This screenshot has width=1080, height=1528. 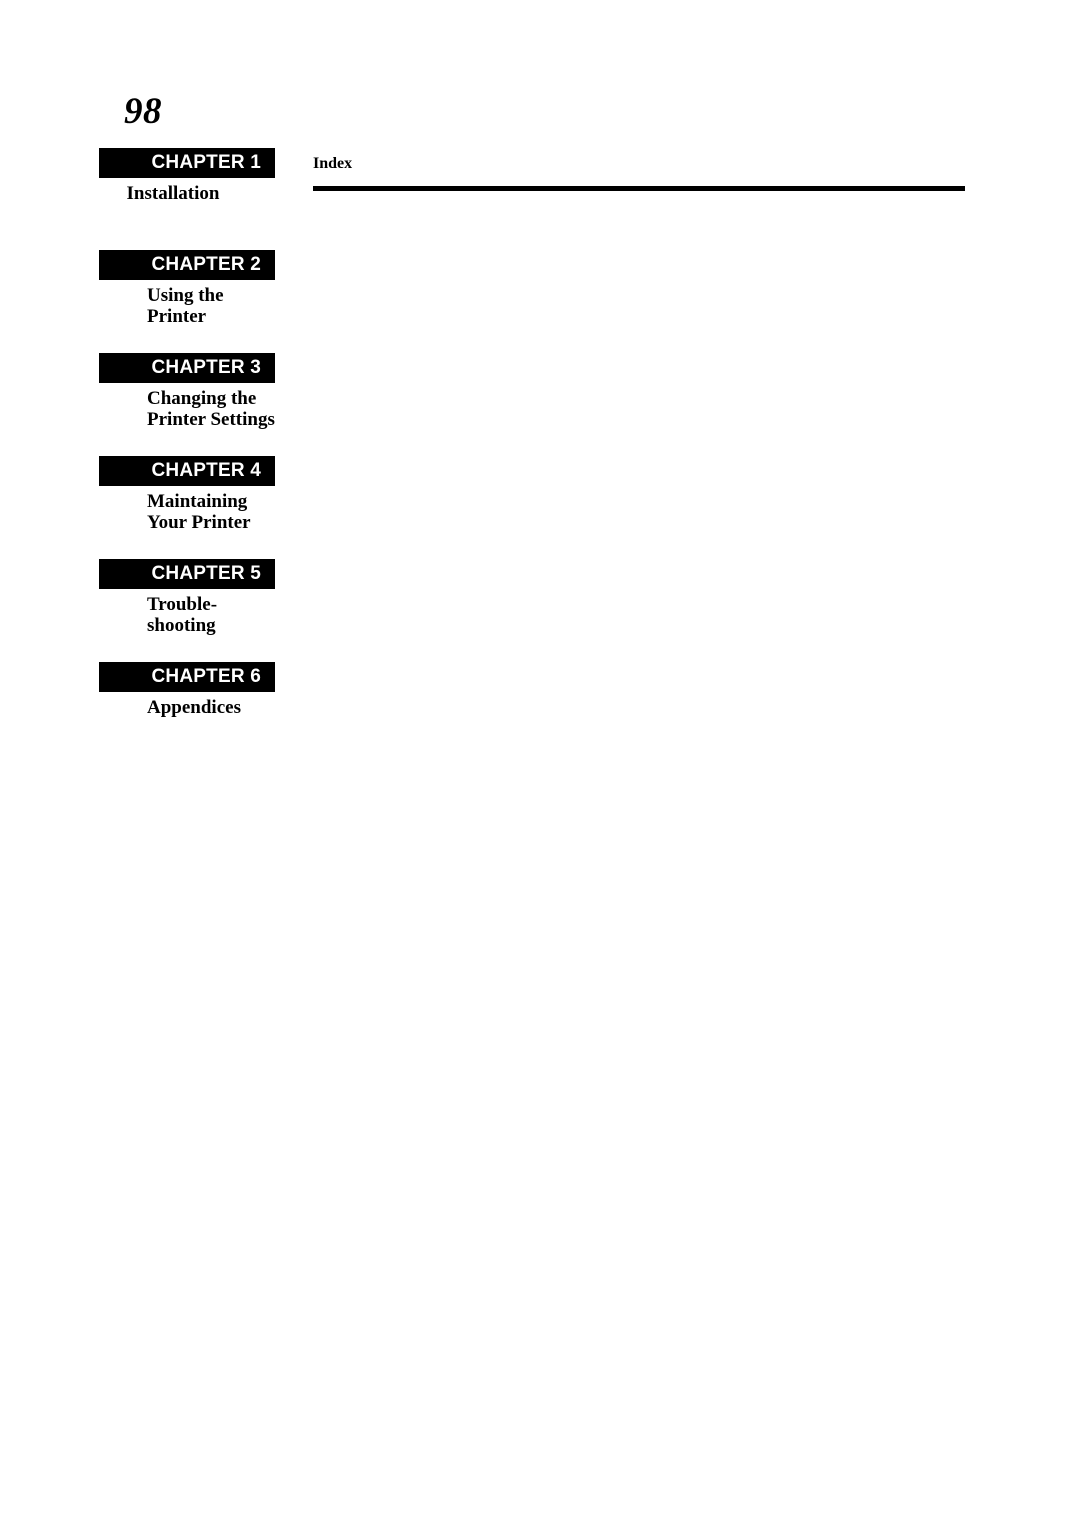 I want to click on chapter-title-3: Changing the Printer Settings, so click(x=211, y=409).